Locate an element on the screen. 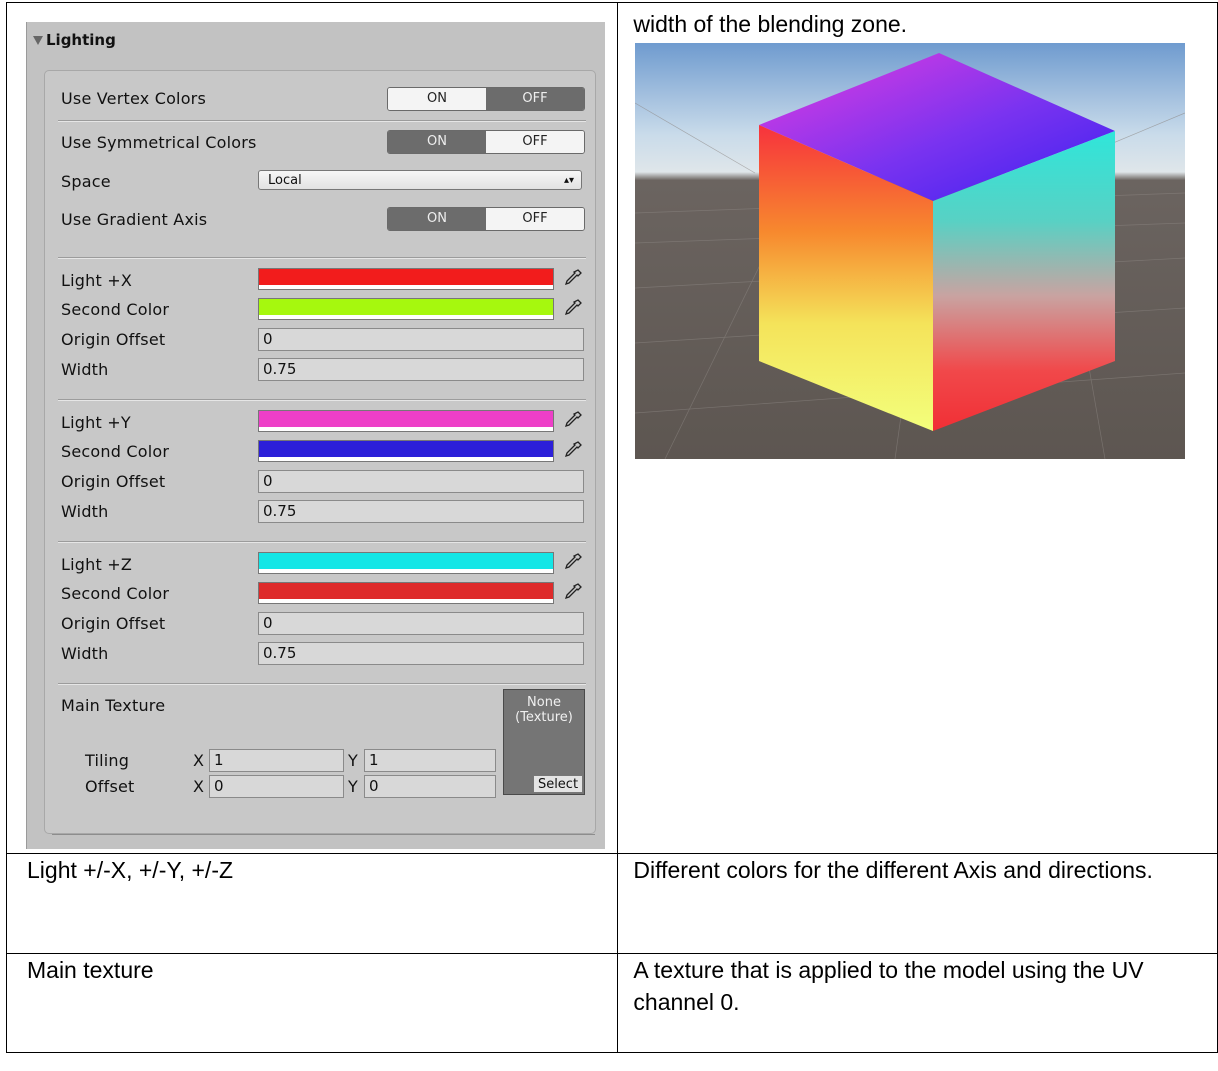 This screenshot has width=1218, height=1071. offset-y-label: Y is located at coordinates (353, 786).